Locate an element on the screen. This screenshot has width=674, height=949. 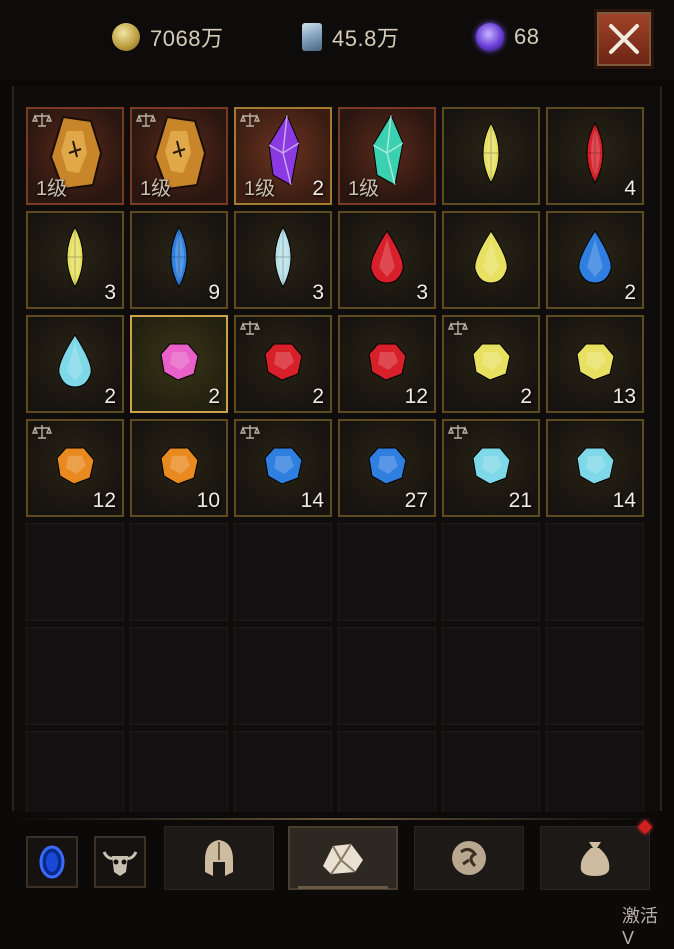
teardrop-cyan-gem-icon is located at coordinates (75, 361).